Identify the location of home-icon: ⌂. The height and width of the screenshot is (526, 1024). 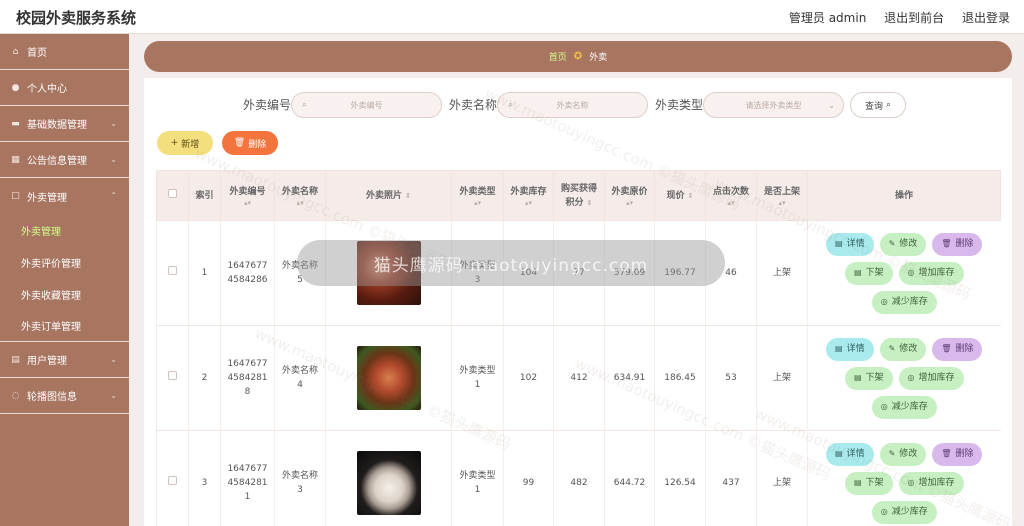
(15, 51).